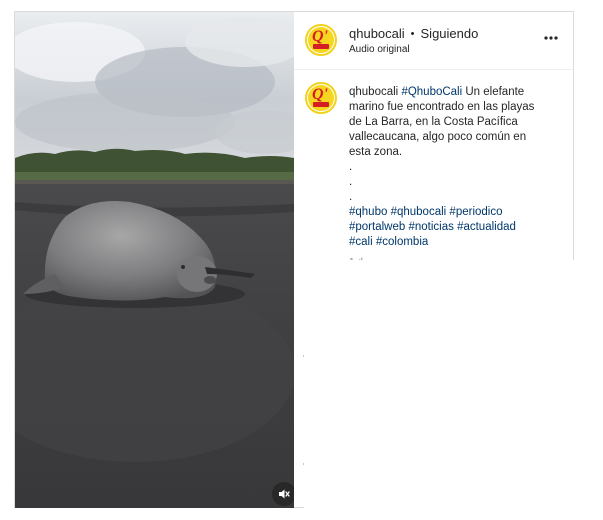 This screenshot has width=603, height=520. I want to click on hashtag-link: #cali, so click(361, 242).